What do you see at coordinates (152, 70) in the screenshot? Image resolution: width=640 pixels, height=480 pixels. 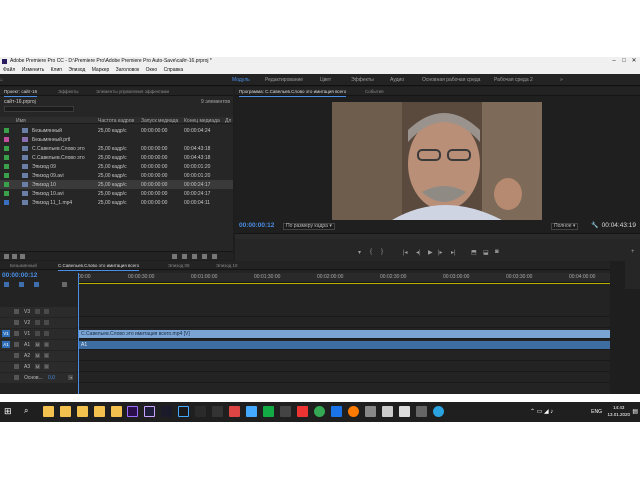 I see `menu-window: Окно` at bounding box center [152, 70].